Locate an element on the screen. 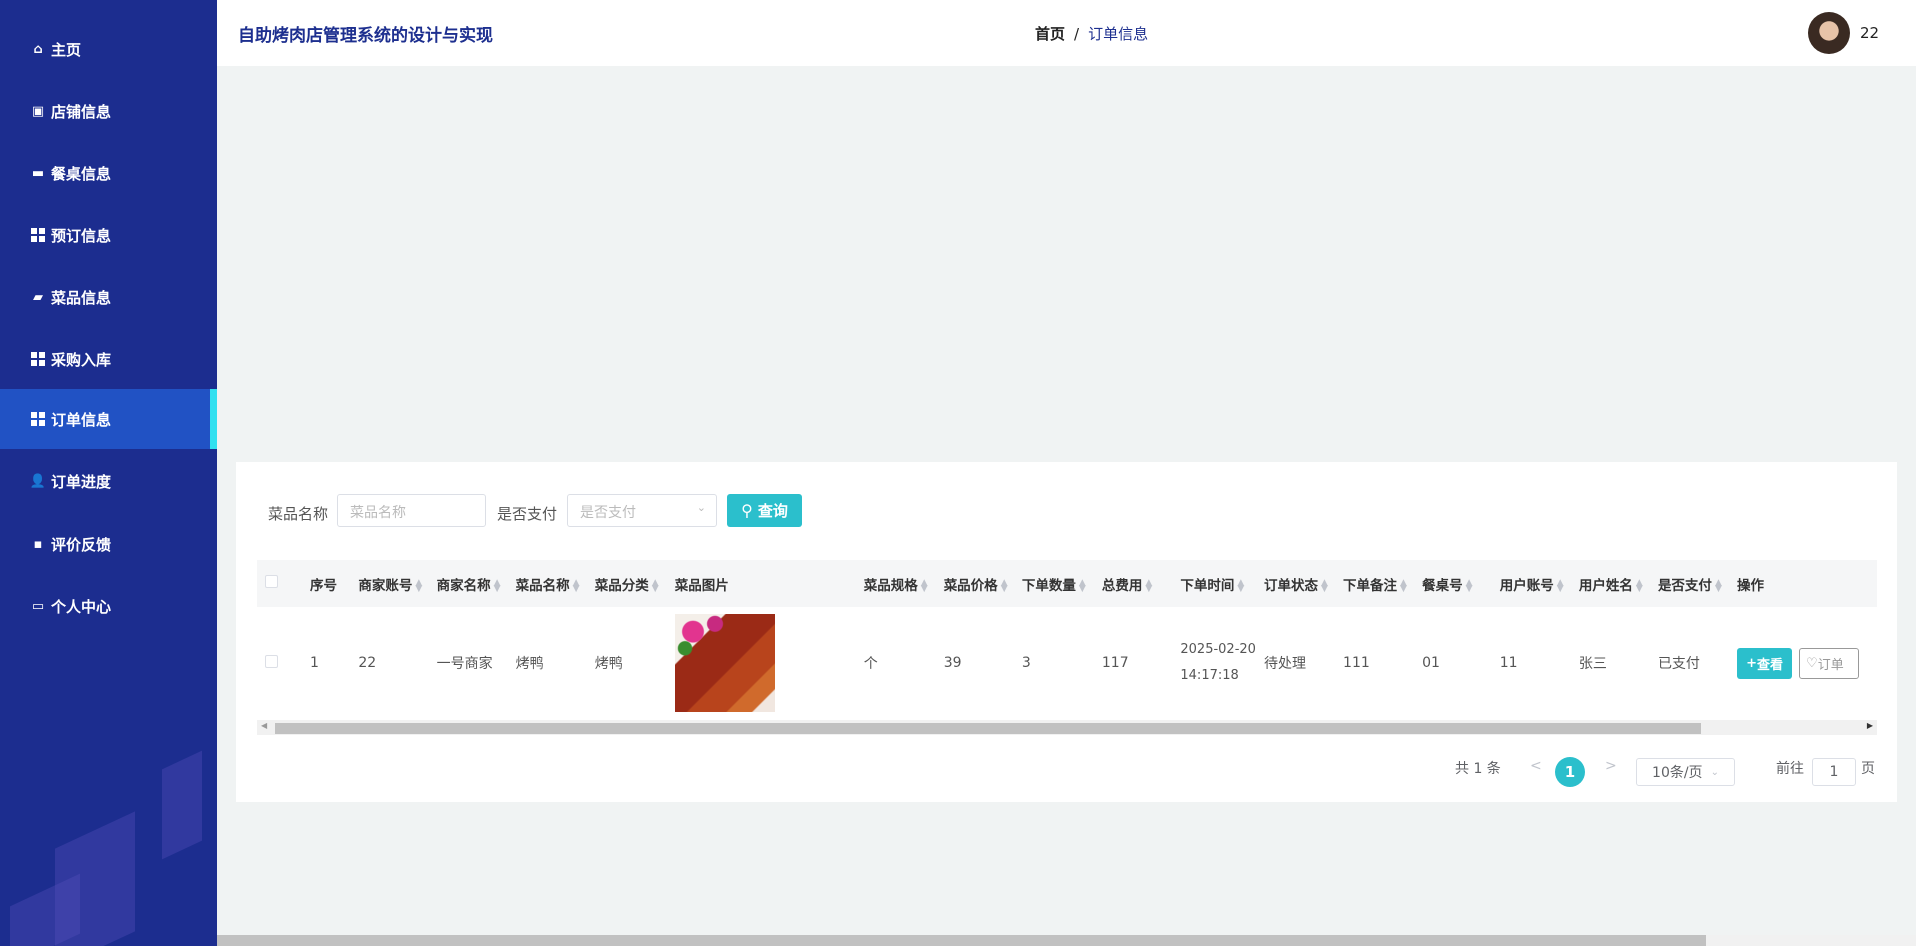 The height and width of the screenshot is (946, 1916). select-all-cell is located at coordinates (280, 583).